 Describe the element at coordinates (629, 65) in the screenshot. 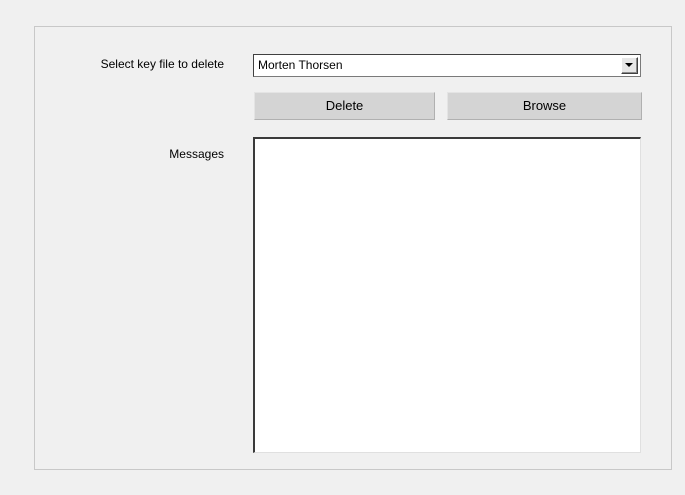

I see `chevron-down-icon` at that location.